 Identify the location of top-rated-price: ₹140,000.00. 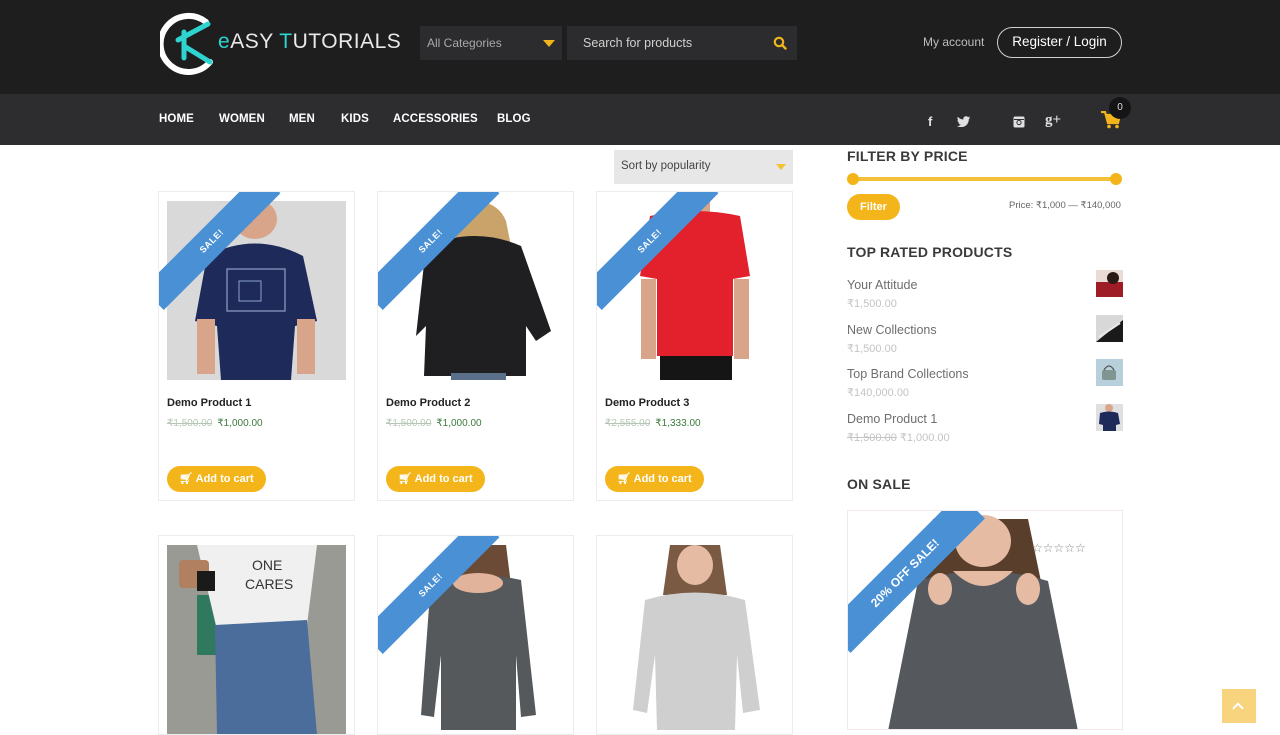
(878, 393).